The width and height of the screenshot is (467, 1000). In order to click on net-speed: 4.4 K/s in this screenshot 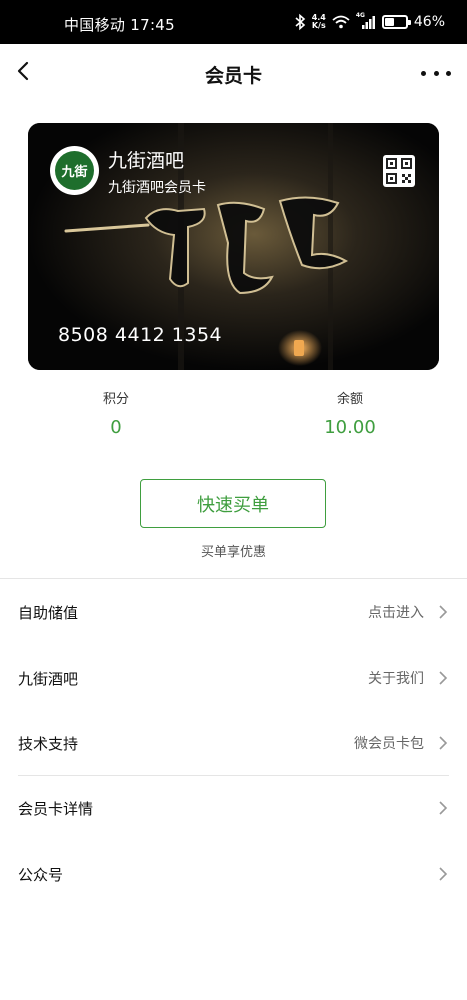, I will do `click(319, 22)`.